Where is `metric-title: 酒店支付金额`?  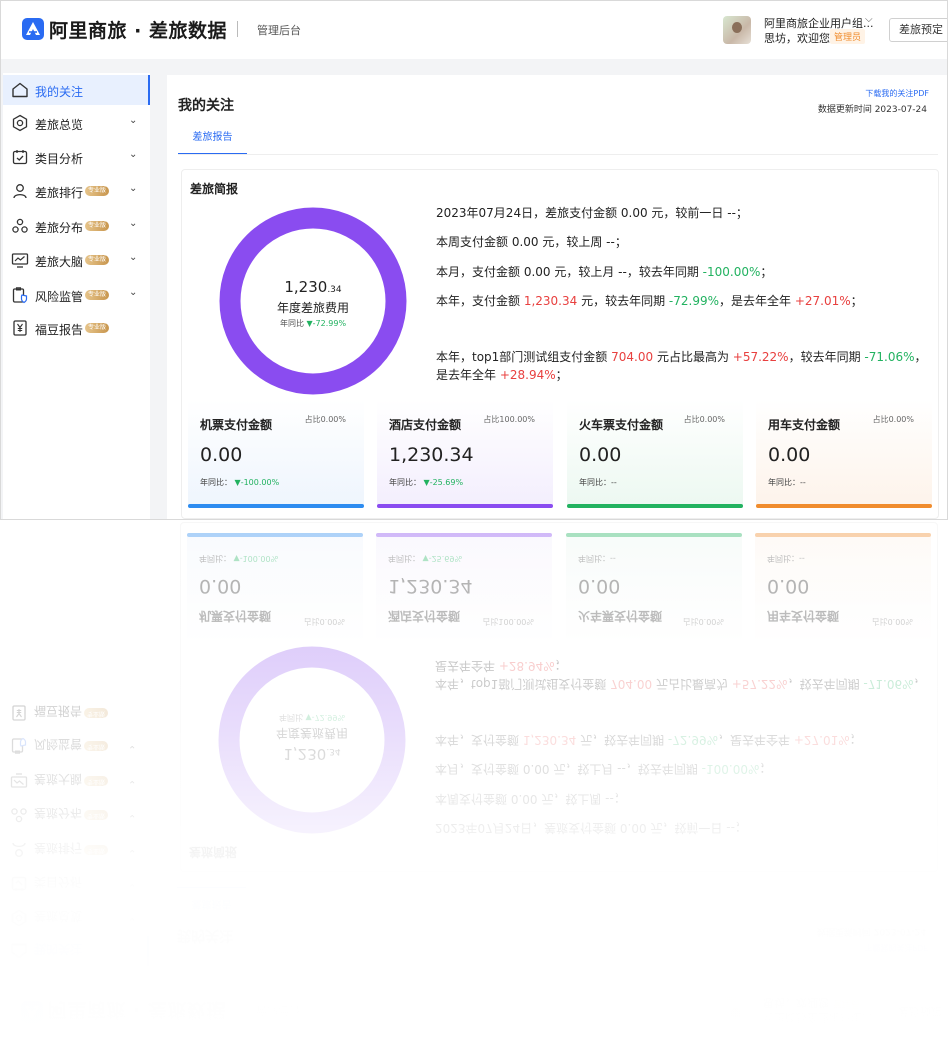
metric-title: 酒店支付金额 is located at coordinates (425, 425).